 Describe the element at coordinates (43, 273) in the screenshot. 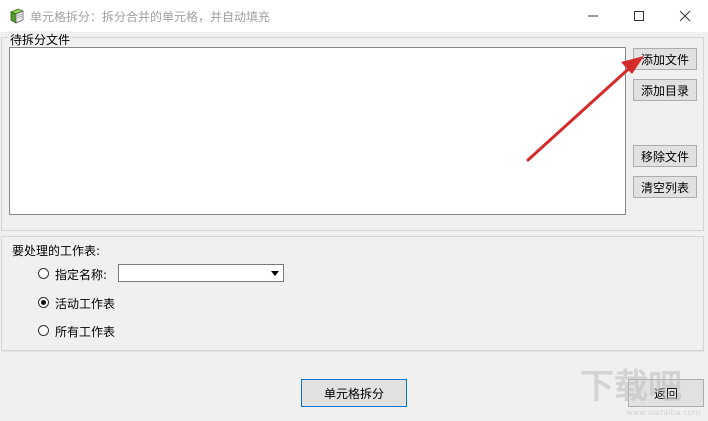

I see `radio-named-sheet` at that location.